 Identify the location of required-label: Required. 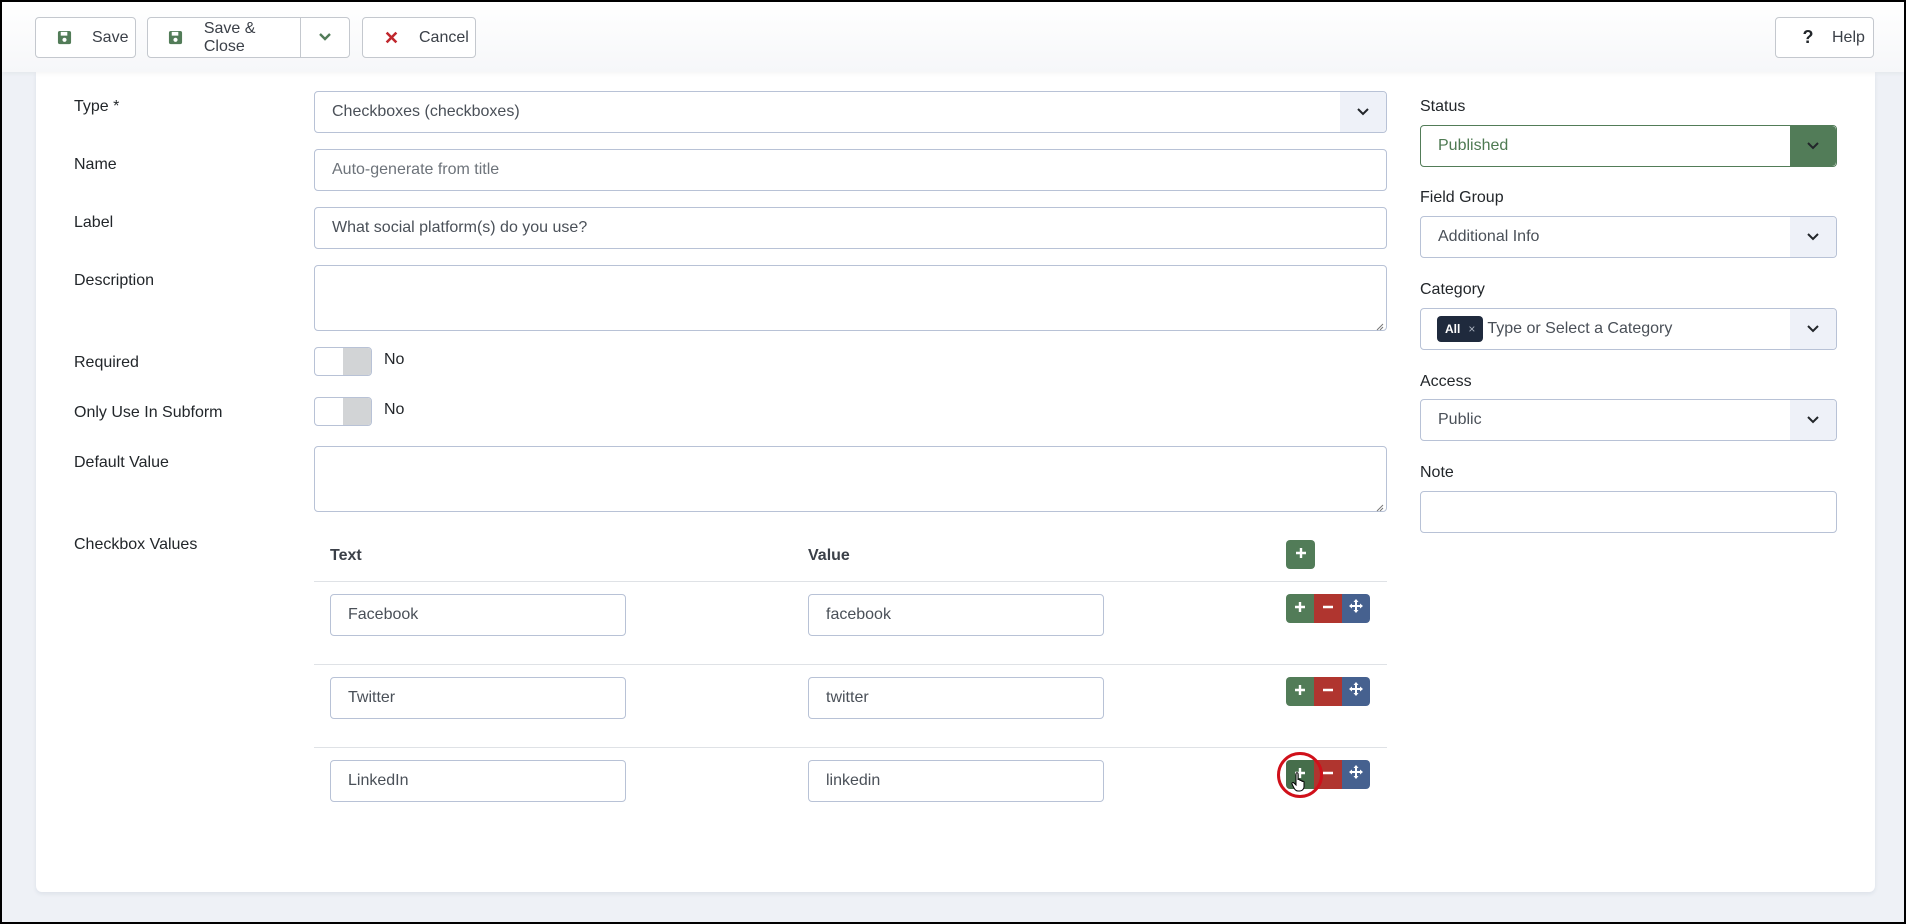
(106, 362).